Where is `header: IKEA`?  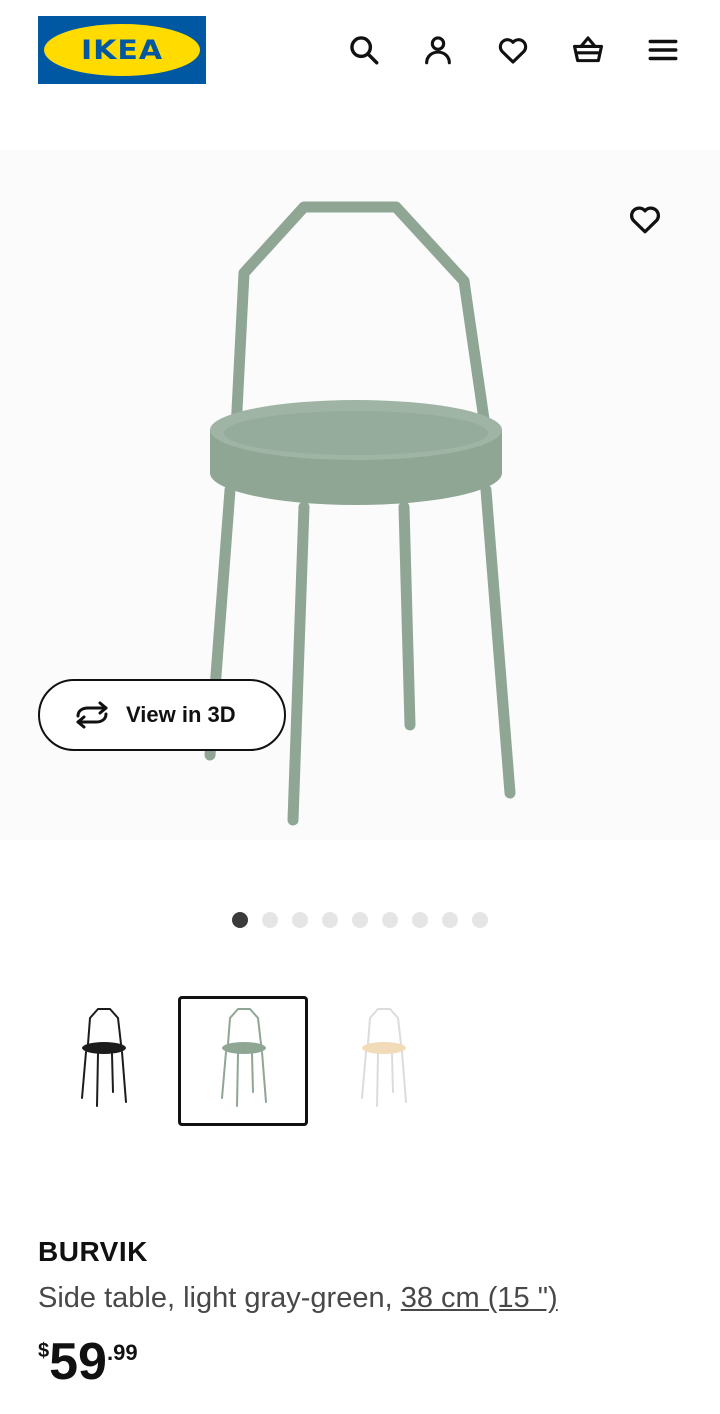
header: IKEA is located at coordinates (360, 52).